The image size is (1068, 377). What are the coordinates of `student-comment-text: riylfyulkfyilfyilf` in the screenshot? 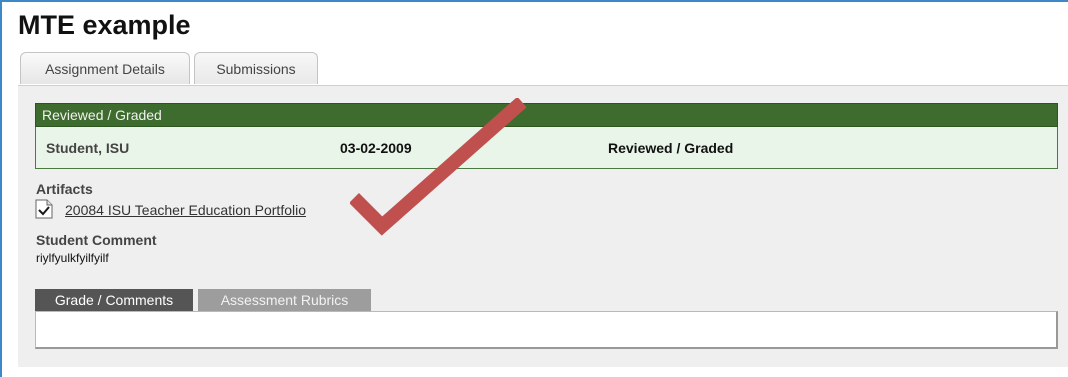 It's located at (72, 258).